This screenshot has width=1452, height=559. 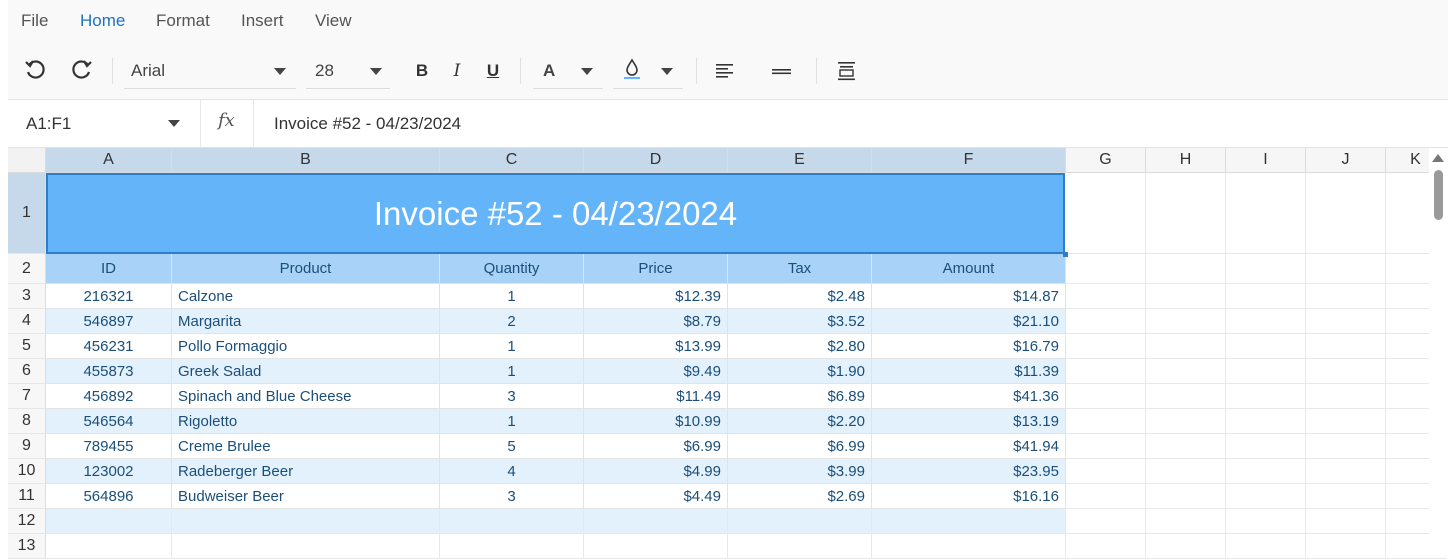 What do you see at coordinates (262, 21) in the screenshot?
I see `menu-insert: Insert` at bounding box center [262, 21].